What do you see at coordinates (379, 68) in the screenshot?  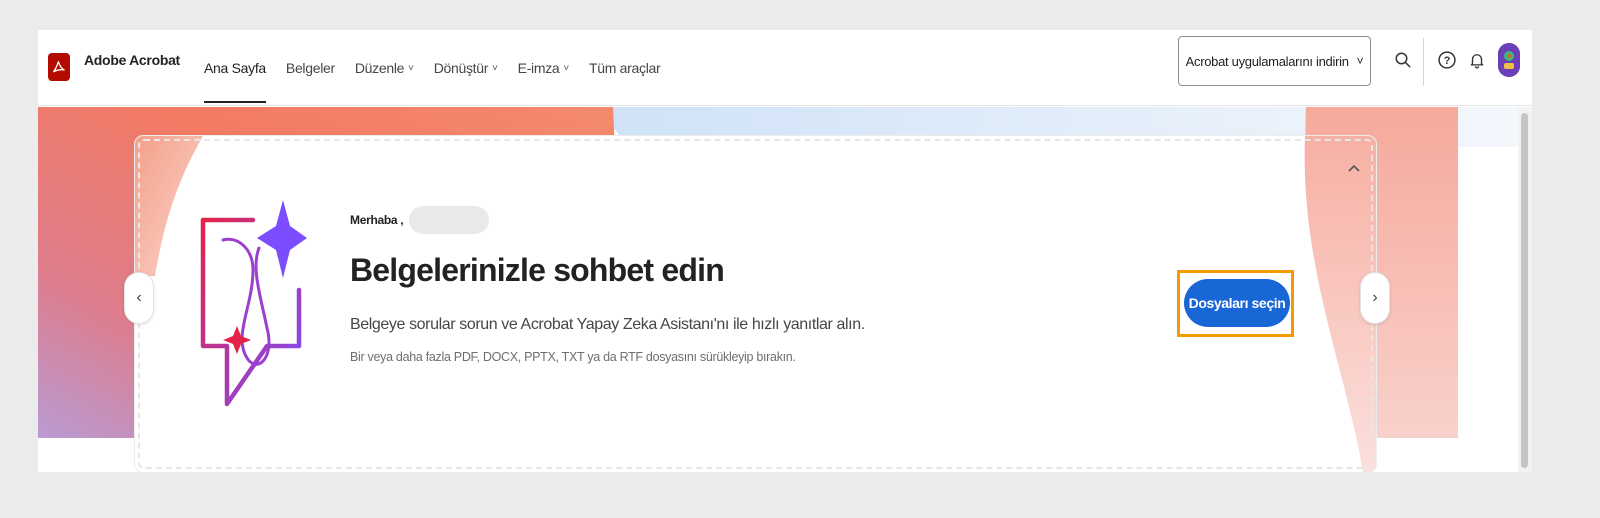 I see `nav-edit-label: Düzenle` at bounding box center [379, 68].